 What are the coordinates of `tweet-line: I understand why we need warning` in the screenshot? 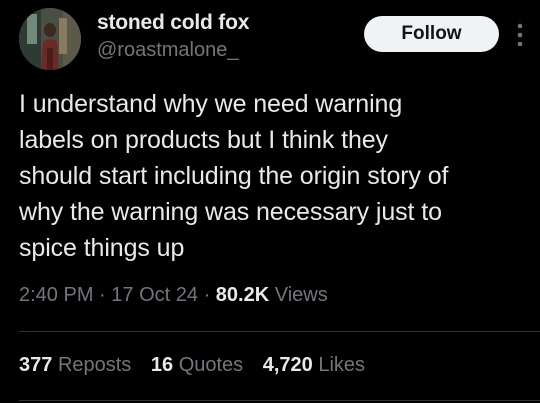 It's located at (211, 104).